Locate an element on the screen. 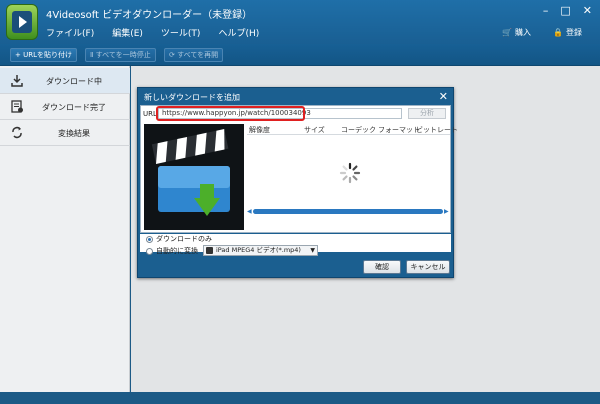 This screenshot has height=404, width=600. output-format-value: iPad MPEG4 ビデオ(*.mp4) is located at coordinates (258, 250).